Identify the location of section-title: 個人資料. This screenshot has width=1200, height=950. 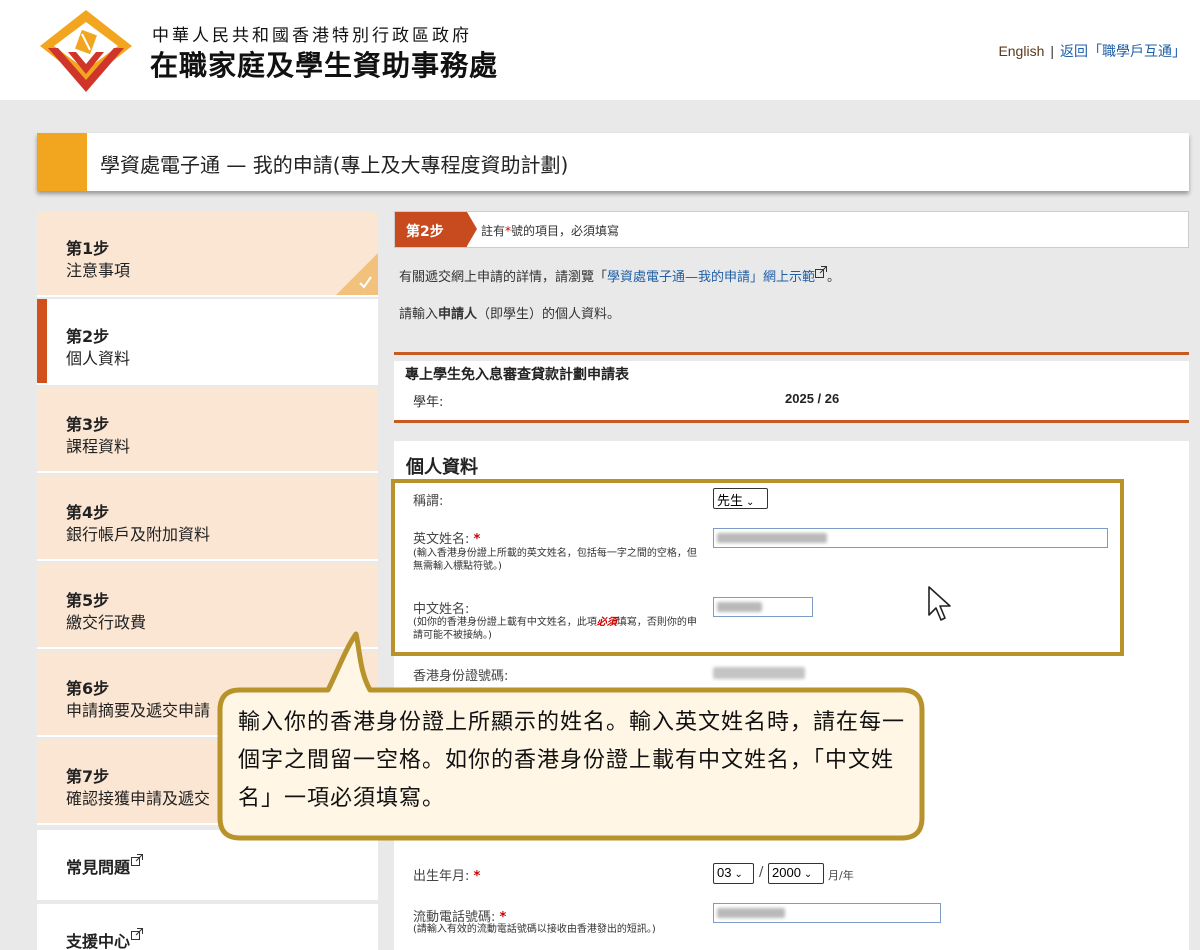
(442, 467).